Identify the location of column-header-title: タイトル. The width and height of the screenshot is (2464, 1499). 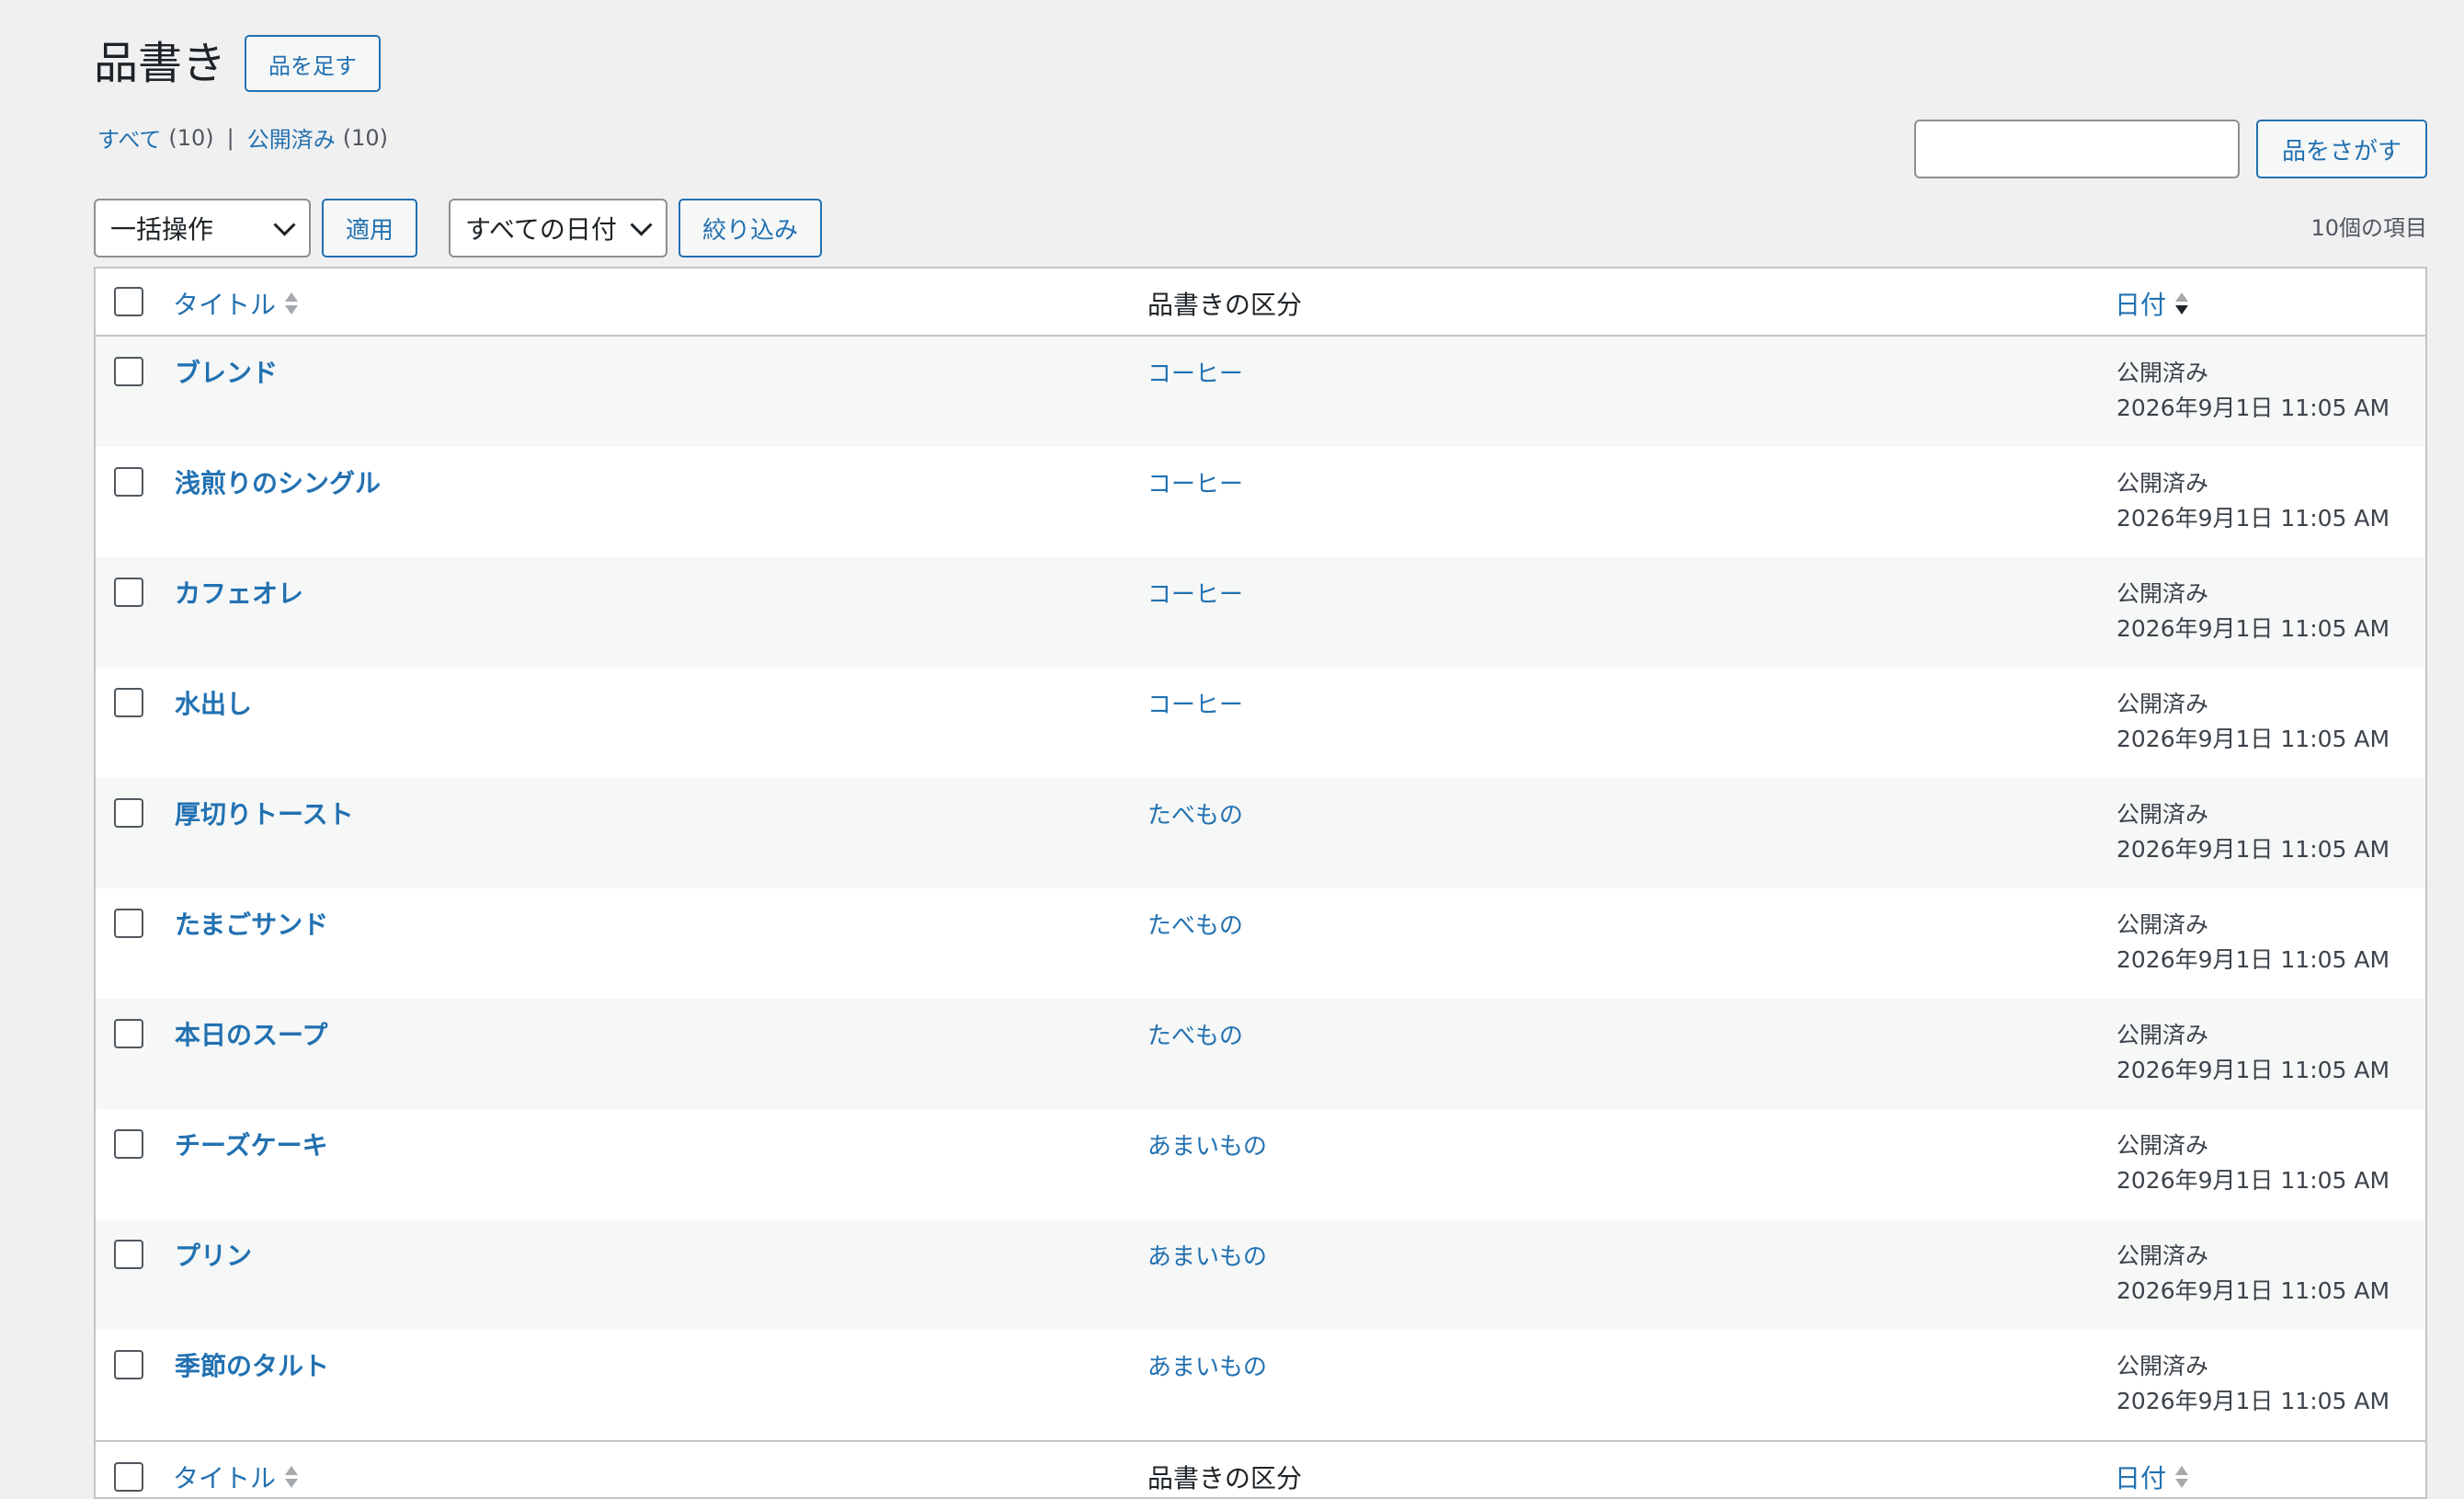
(236, 303).